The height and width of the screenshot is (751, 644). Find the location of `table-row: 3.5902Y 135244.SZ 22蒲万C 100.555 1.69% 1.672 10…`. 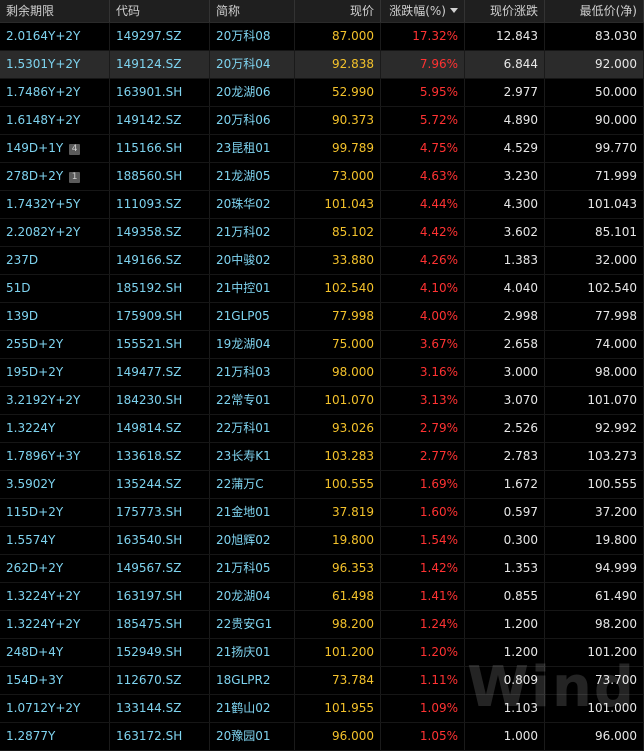

table-row: 3.5902Y 135244.SZ 22蒲万C 100.555 1.69% 1.672 10… is located at coordinates (322, 485).